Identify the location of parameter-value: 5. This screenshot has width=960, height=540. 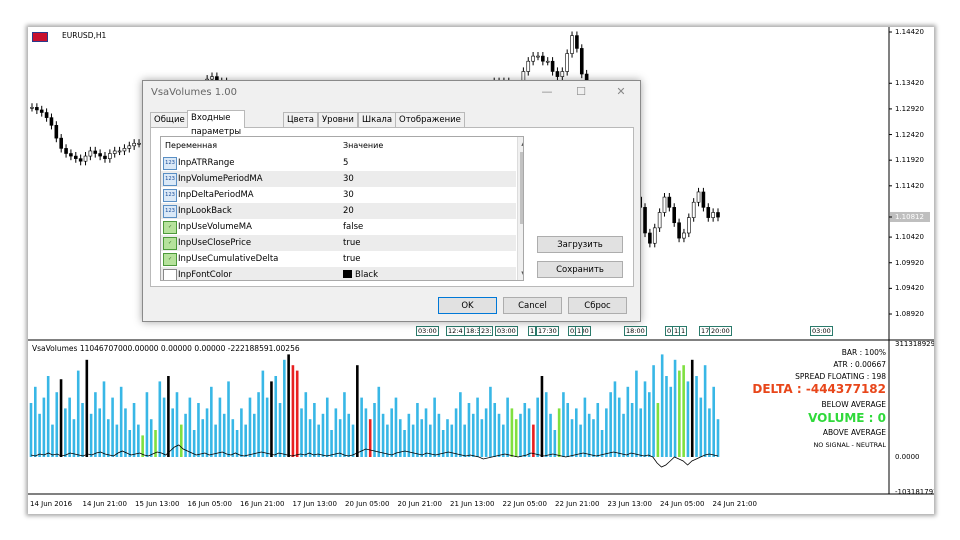
(345, 163).